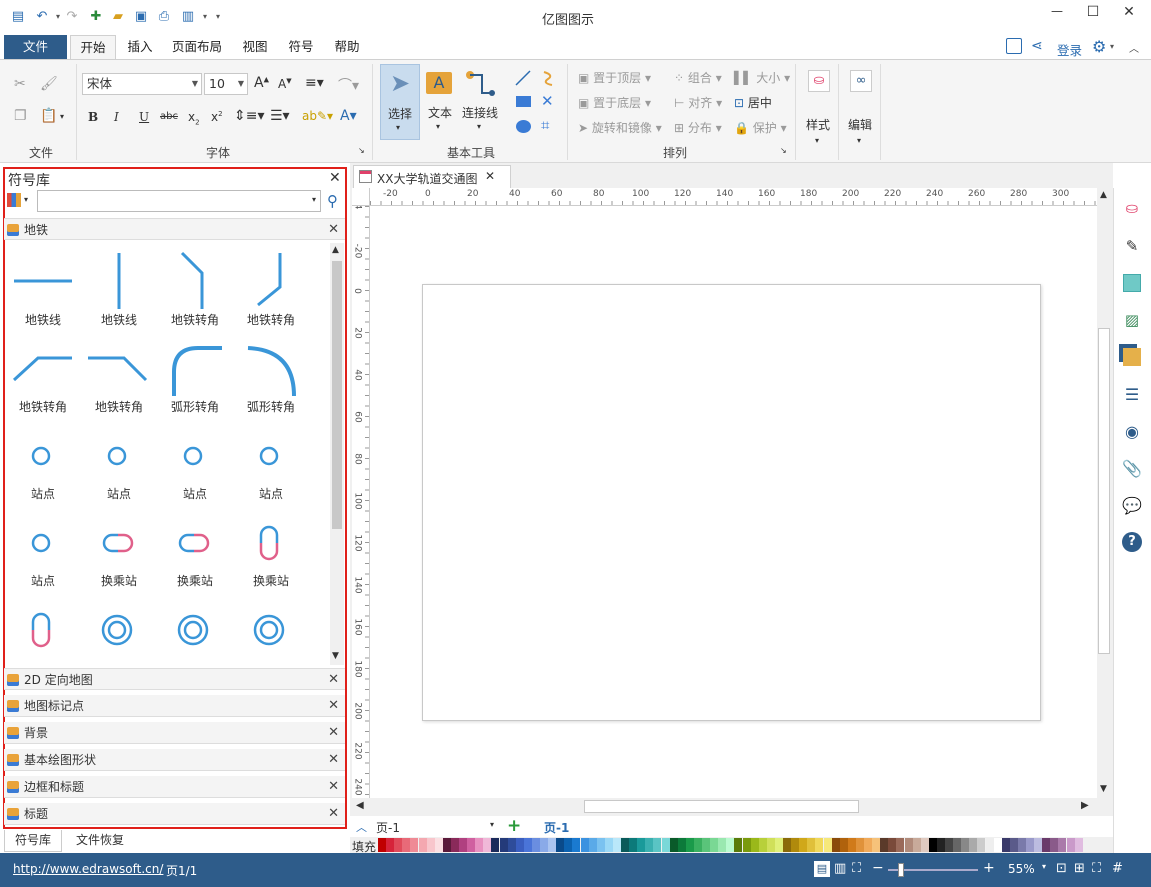 Image resolution: width=1151 pixels, height=887 pixels. I want to click on shape-subway-line-h: 地铁线, so click(43, 284).